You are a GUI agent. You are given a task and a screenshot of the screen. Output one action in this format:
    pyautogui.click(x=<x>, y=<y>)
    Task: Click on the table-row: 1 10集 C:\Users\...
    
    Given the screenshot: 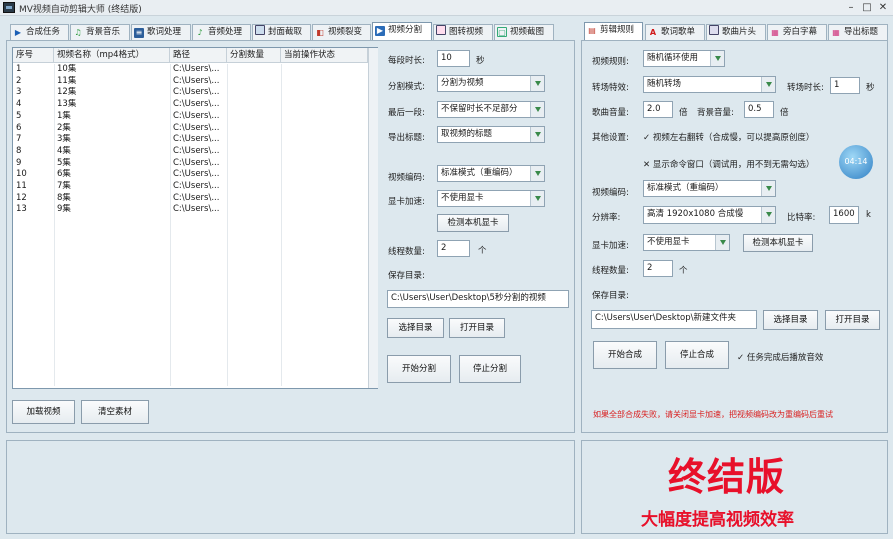 What is the action you would take?
    pyautogui.click(x=190, y=69)
    